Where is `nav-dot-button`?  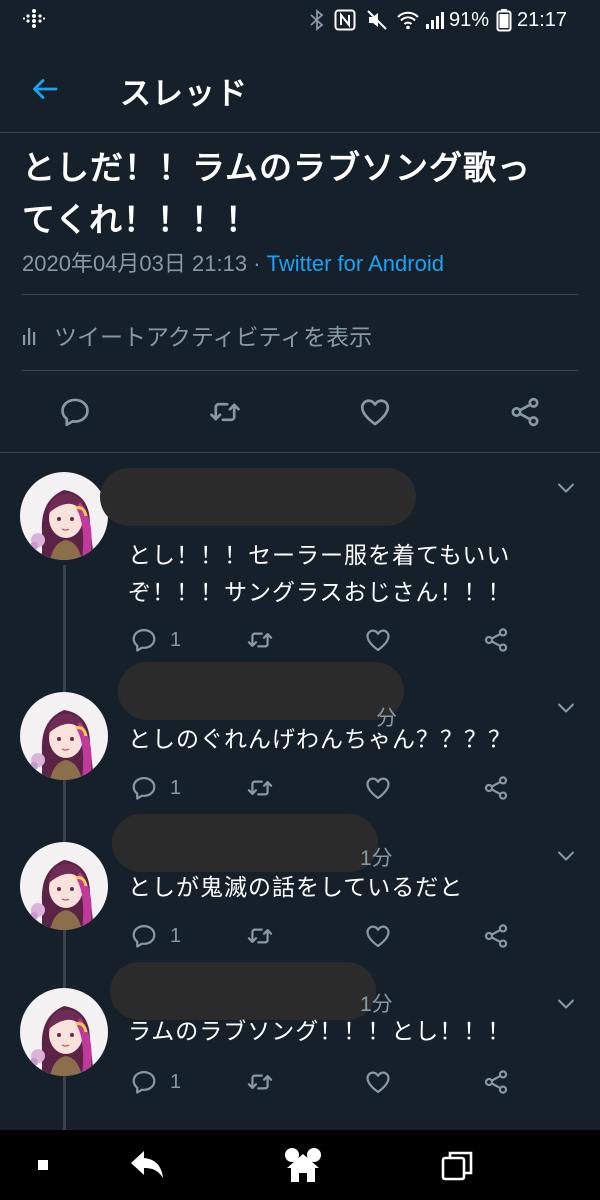
nav-dot-button is located at coordinates (43, 1165).